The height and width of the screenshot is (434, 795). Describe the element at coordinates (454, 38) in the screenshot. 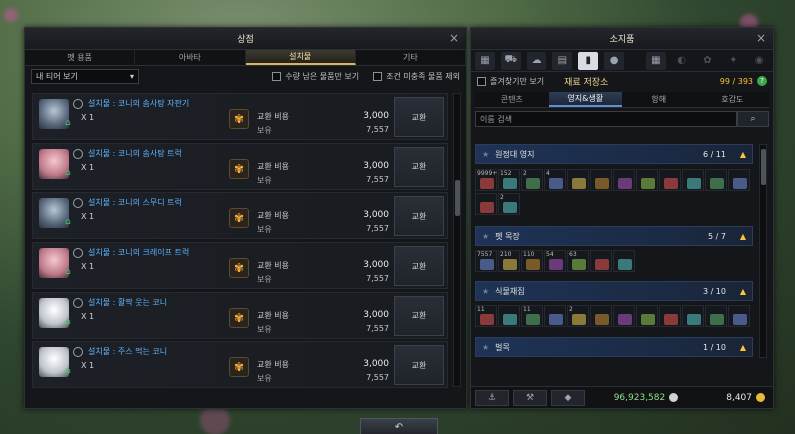

I see `shop-close-icon: ×` at that location.